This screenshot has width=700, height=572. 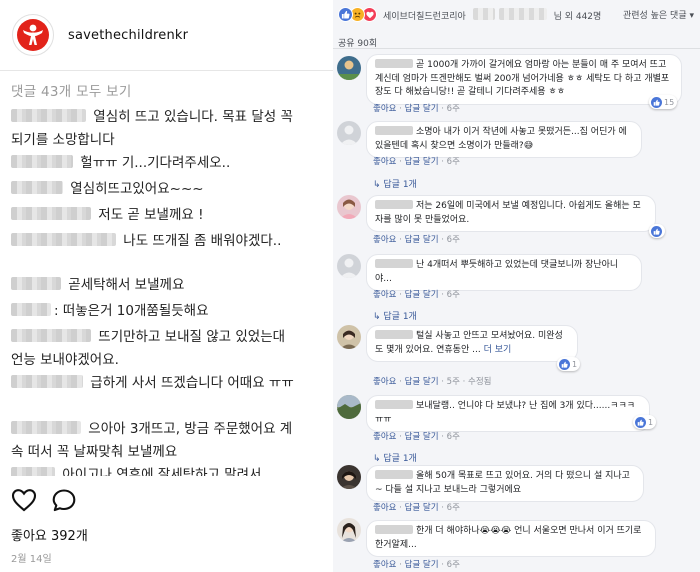 I want to click on reactions-summary: 세이브더칠드런코리아 님 외 442명, so click(x=492, y=15).